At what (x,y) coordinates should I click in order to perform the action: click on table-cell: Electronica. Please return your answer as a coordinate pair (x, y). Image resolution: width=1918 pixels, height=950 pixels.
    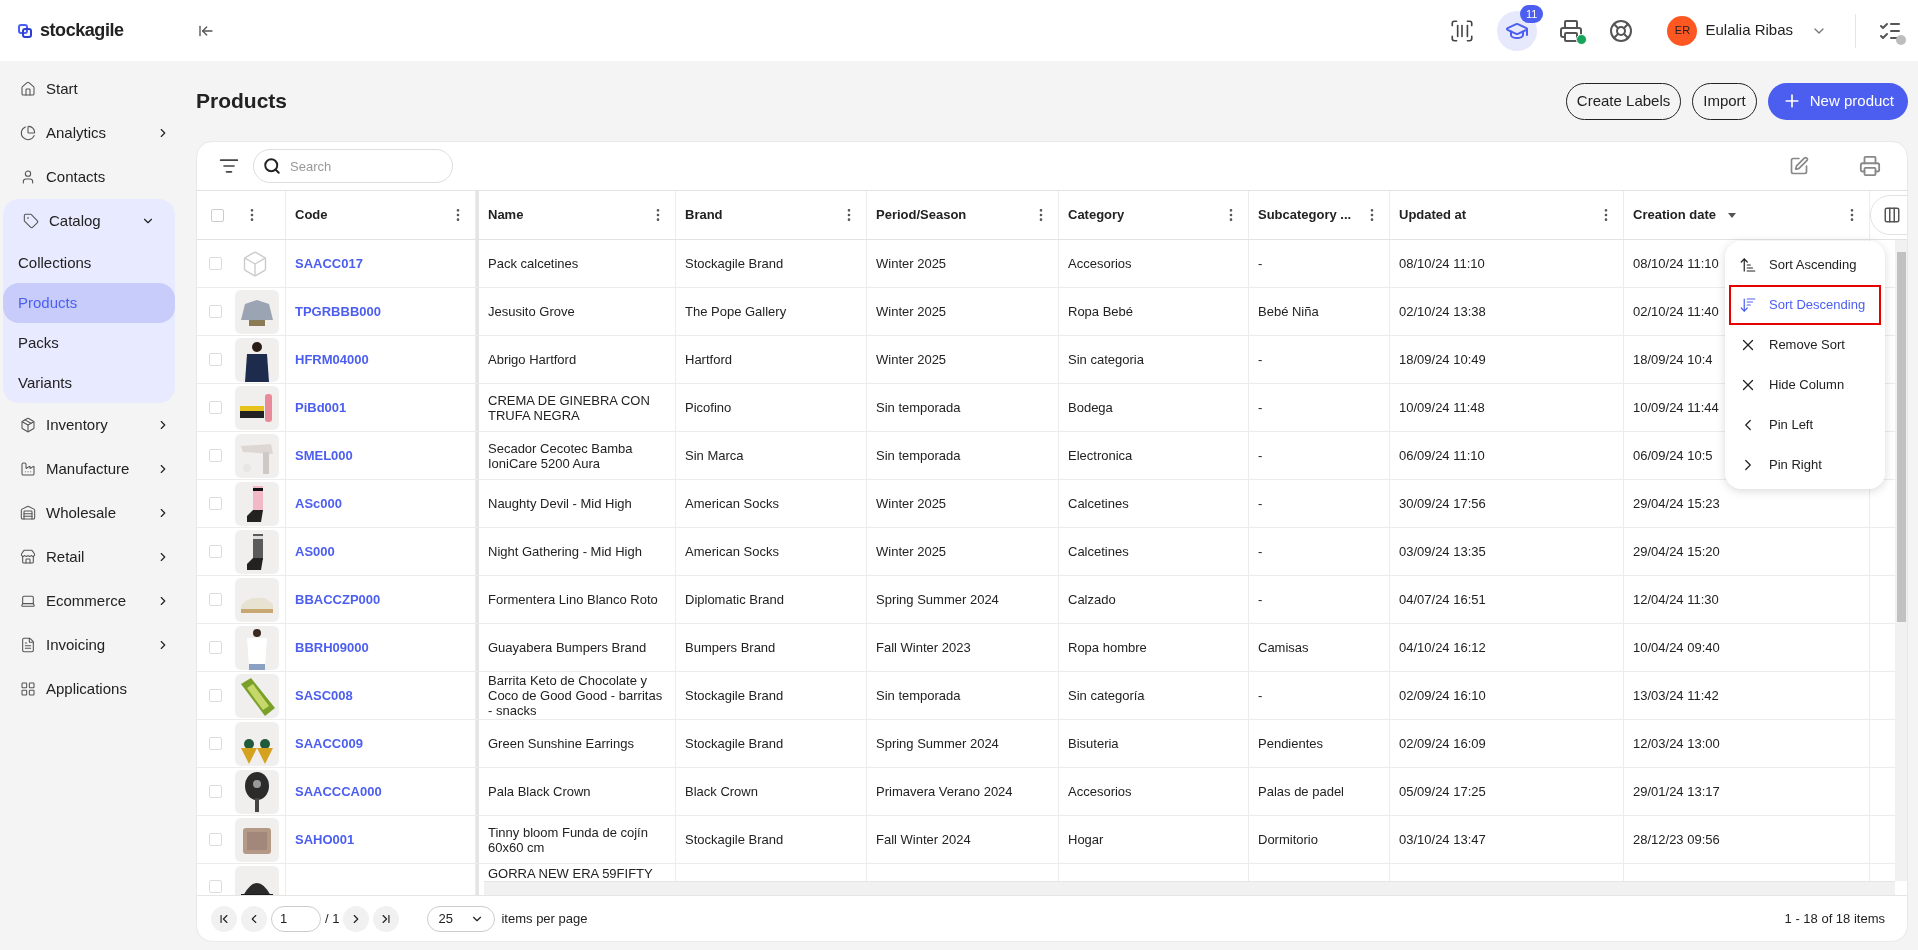
    Looking at the image, I should click on (1100, 455).